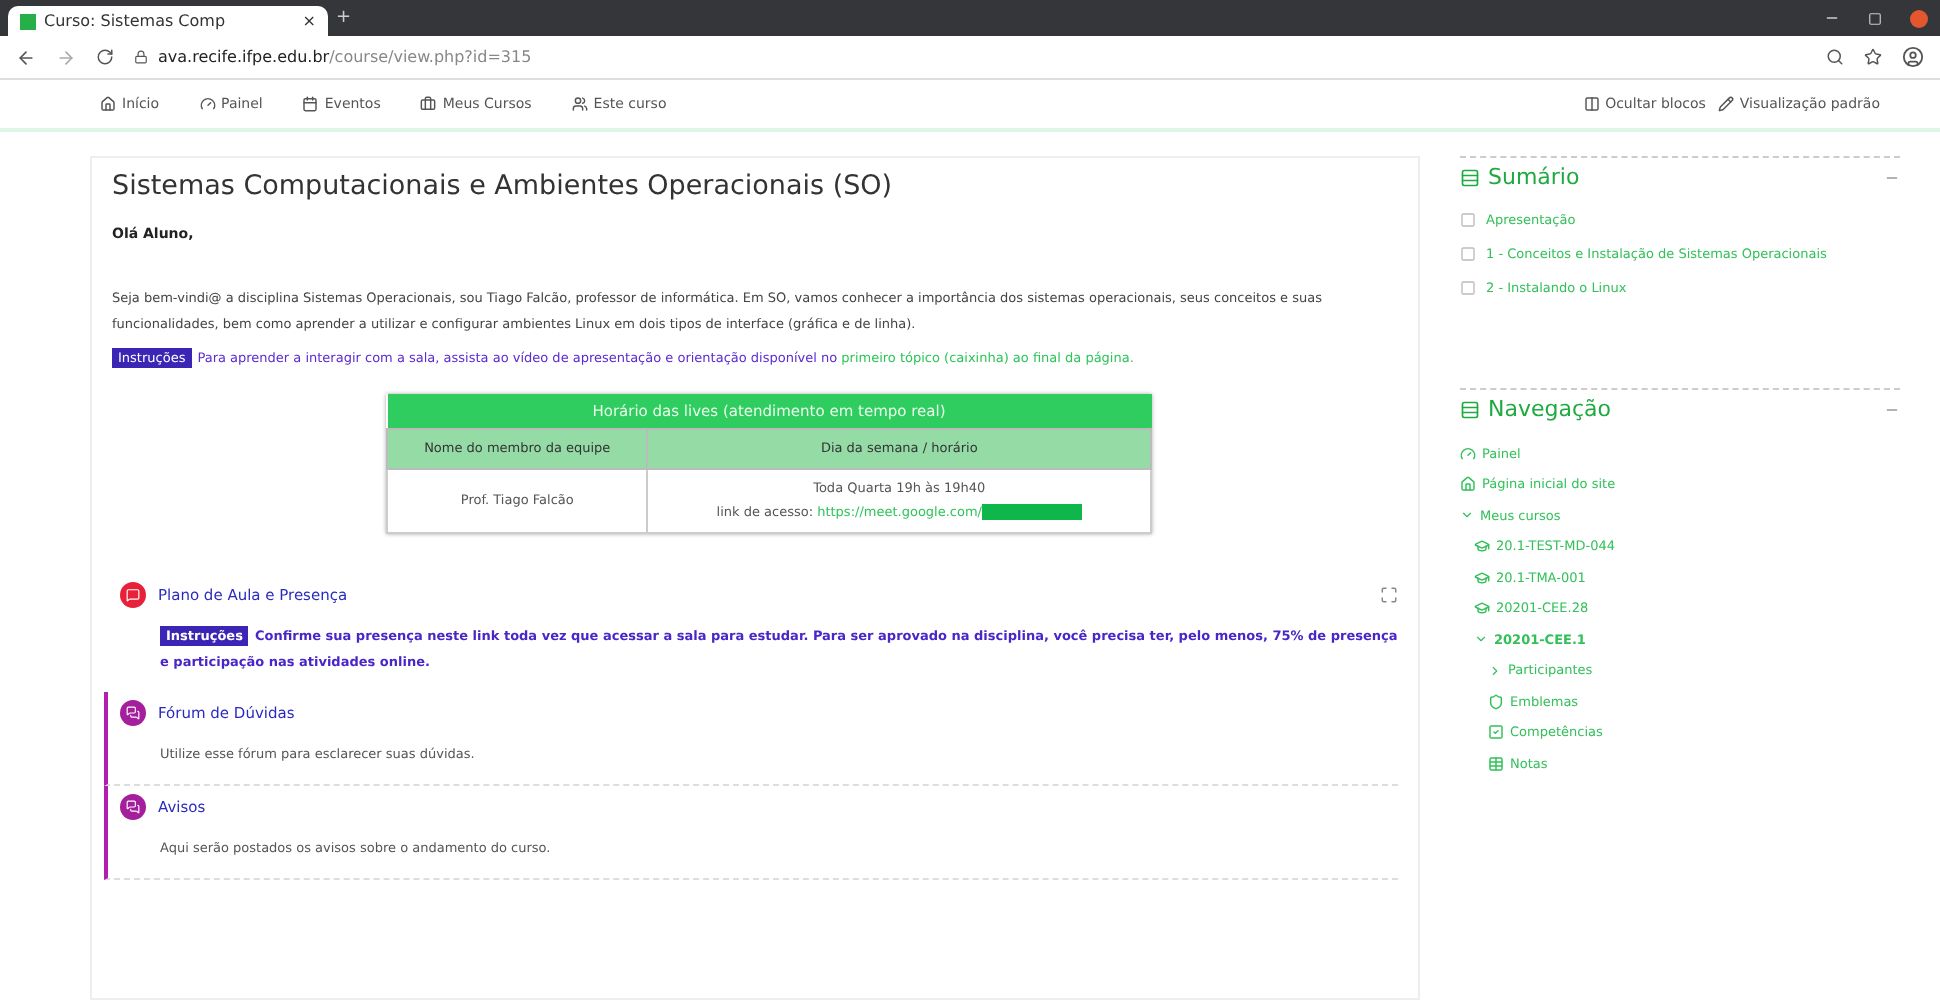 This screenshot has height=1000, width=1940. I want to click on checkbox-icon, so click(1496, 732).